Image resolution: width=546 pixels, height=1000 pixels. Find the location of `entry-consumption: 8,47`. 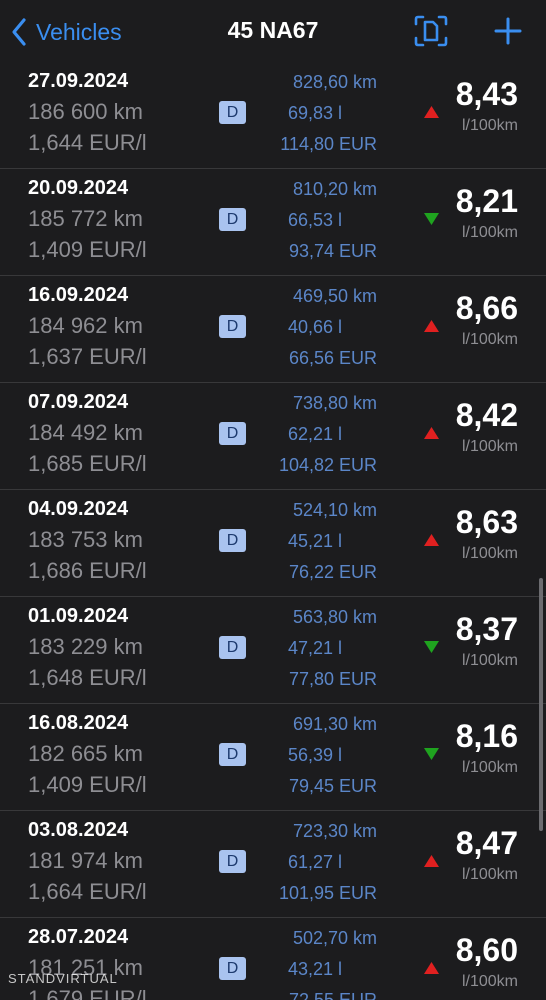

entry-consumption: 8,47 is located at coordinates (486, 843).